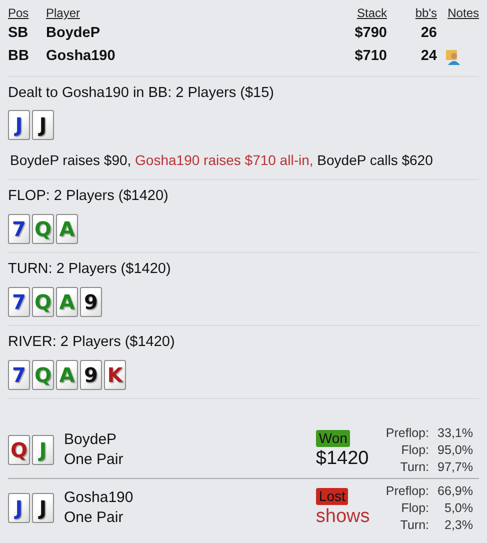  Describe the element at coordinates (90, 269) in the screenshot. I see `street-title: TURN: 2 Players ($1420)` at that location.